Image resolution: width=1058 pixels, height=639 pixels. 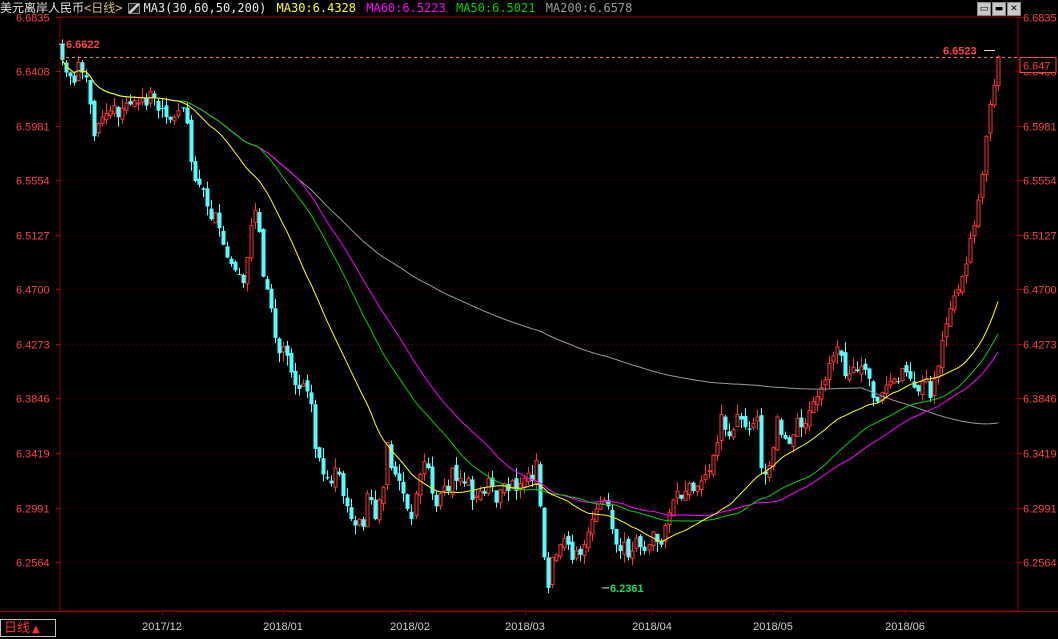 I want to click on y-tick-label-left: 6.3419, so click(x=33, y=455).